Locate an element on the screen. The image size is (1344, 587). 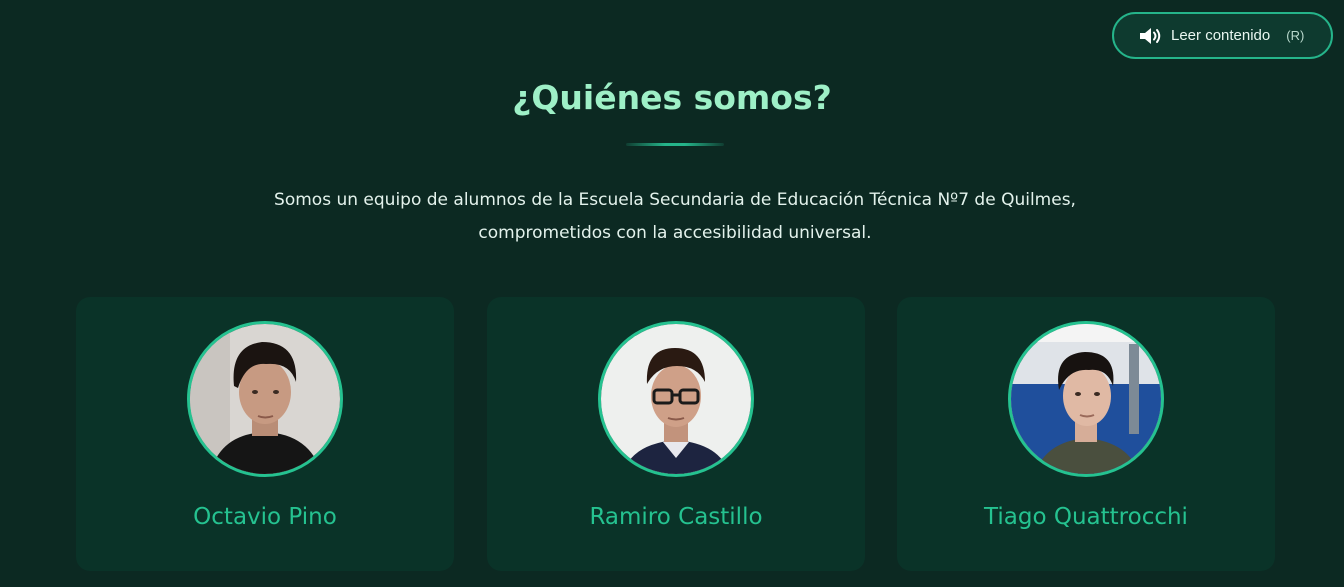
read-content-shortcut: (R) is located at coordinates (1295, 35).